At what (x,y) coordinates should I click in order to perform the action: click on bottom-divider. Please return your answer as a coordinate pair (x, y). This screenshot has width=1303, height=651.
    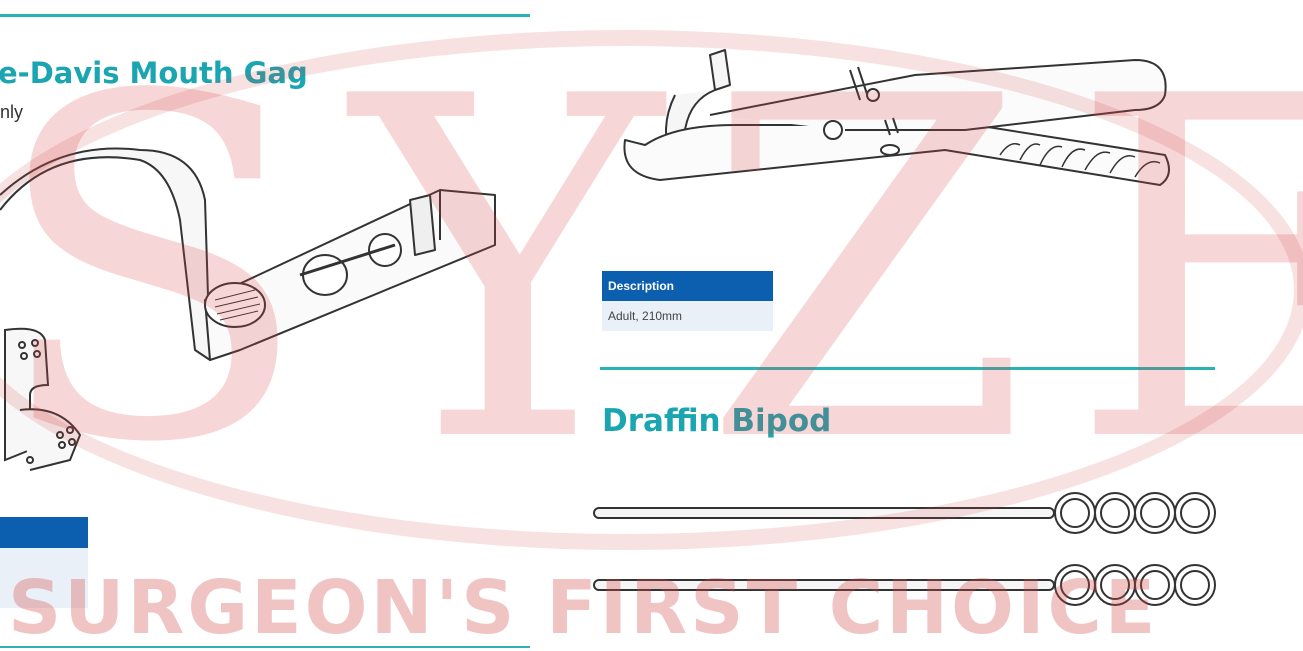
    Looking at the image, I should click on (265, 647).